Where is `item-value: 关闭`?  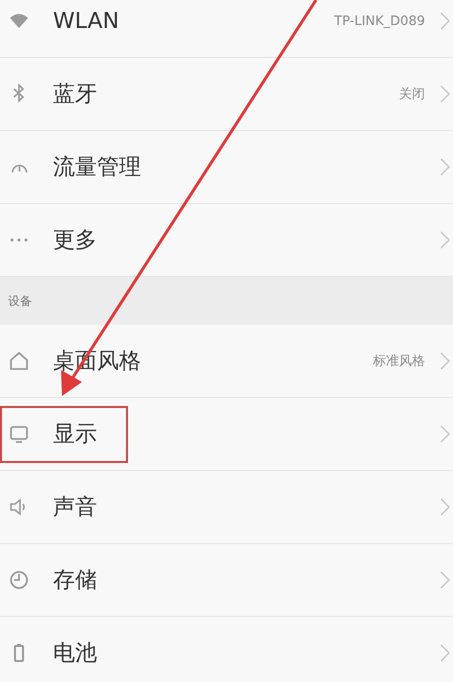 item-value: 关闭 is located at coordinates (412, 94).